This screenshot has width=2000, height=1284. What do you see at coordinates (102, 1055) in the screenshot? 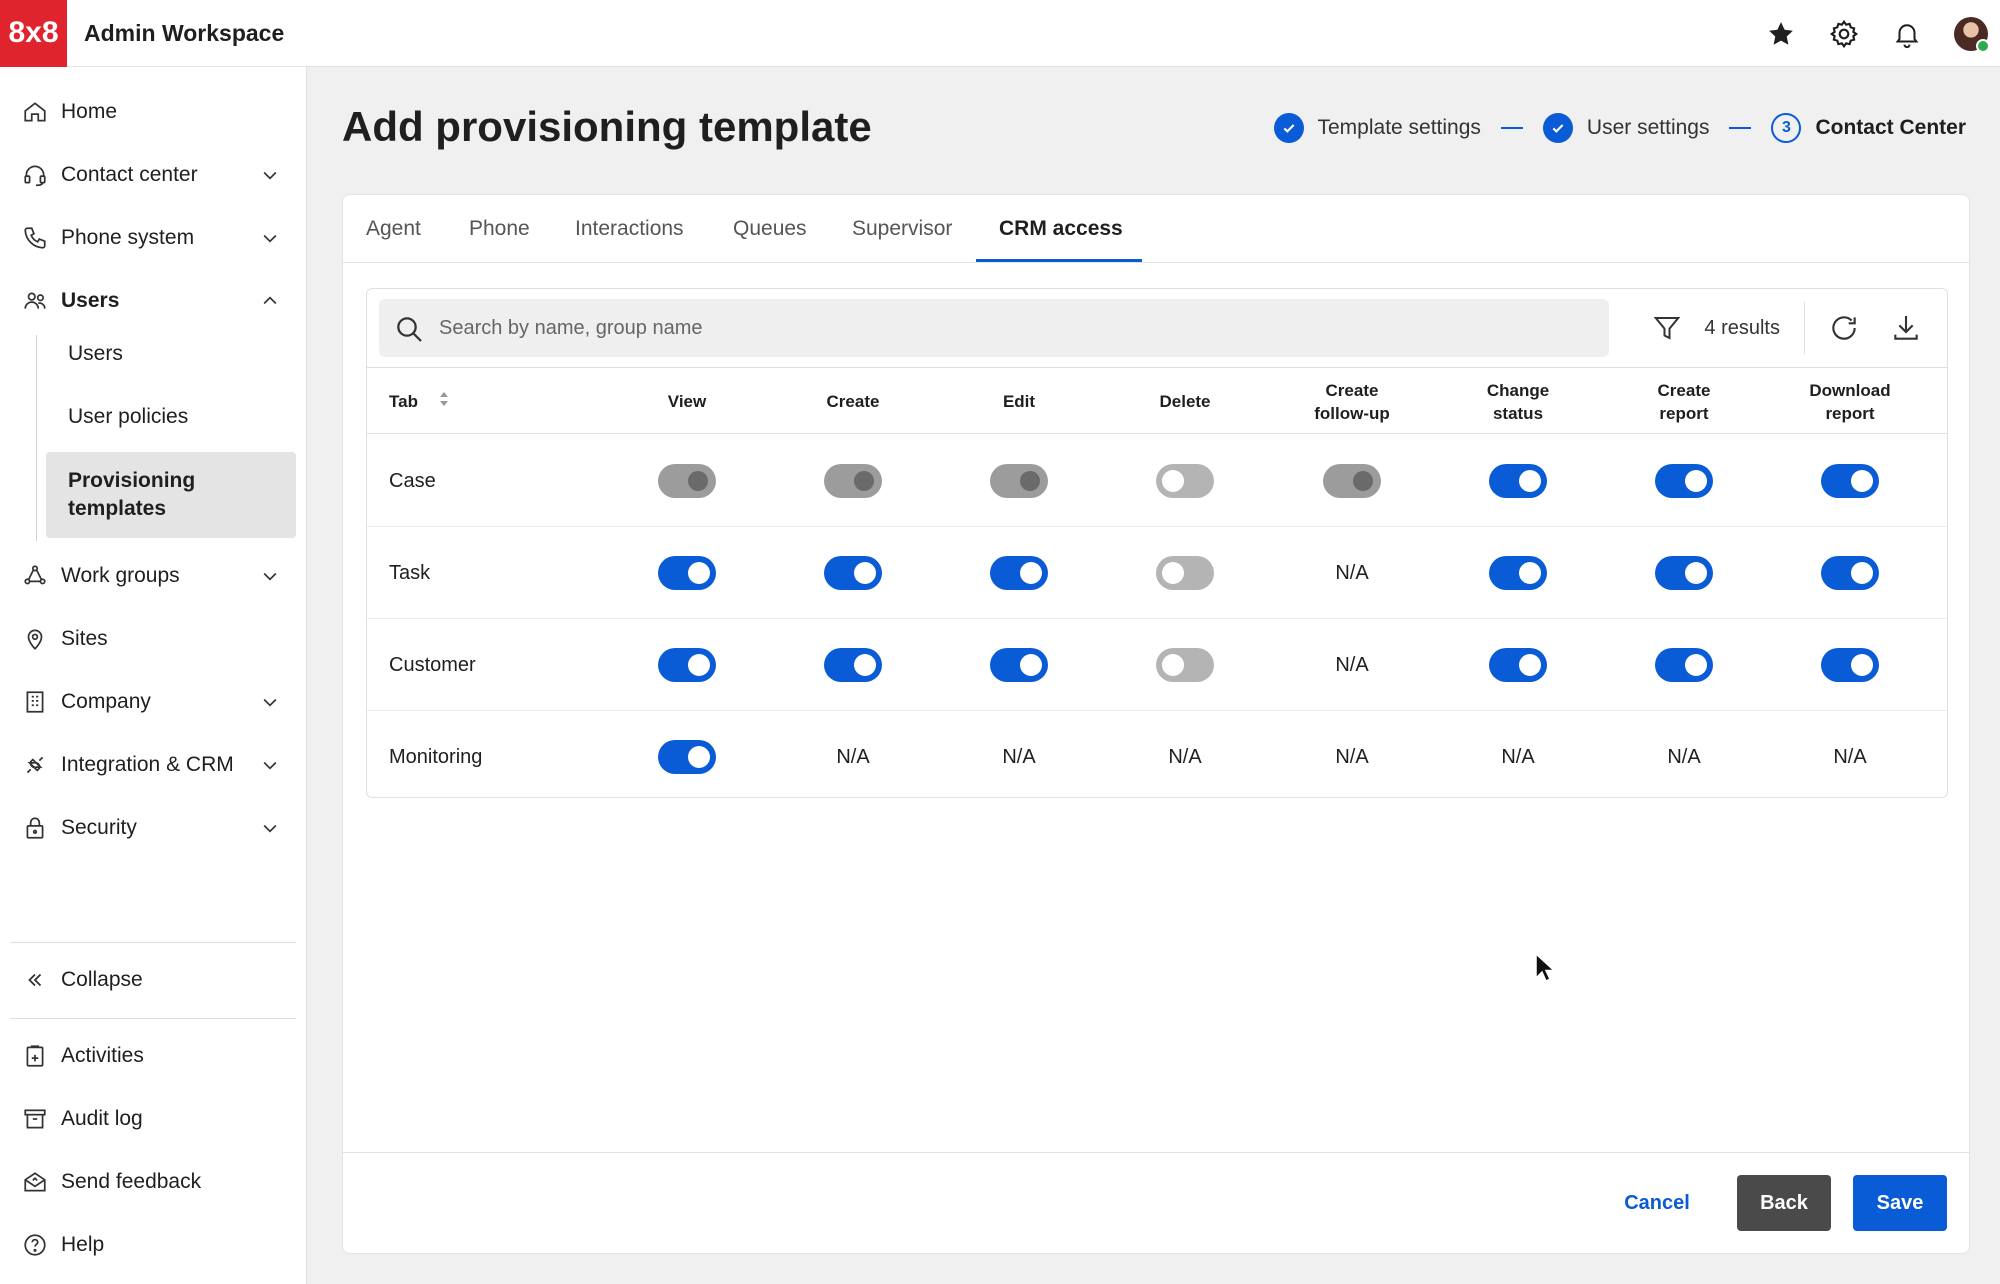
I see `sidebar-item-label: Activities` at bounding box center [102, 1055].